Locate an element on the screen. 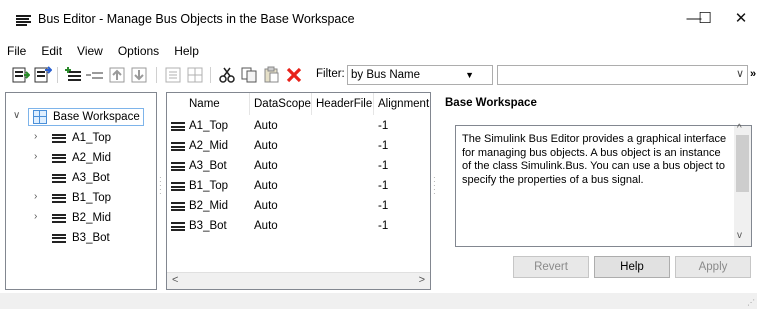 The width and height of the screenshot is (757, 309). tree-item-label: B1_Top is located at coordinates (92, 198).